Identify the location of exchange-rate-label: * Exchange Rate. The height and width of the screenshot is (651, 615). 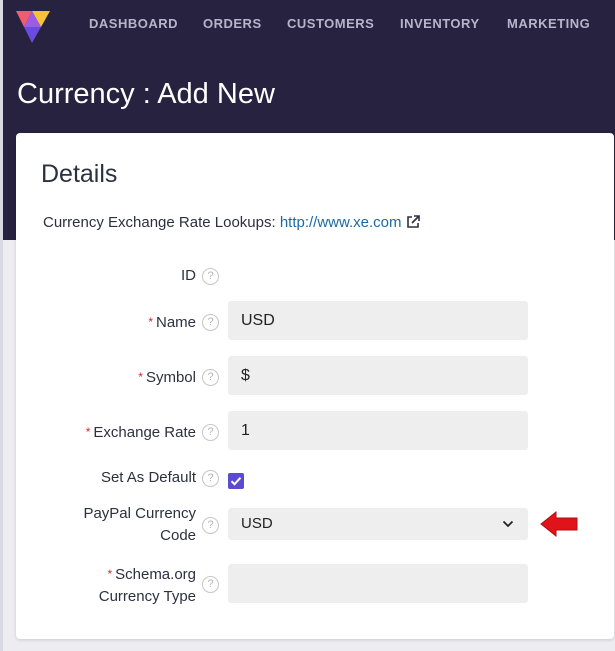
(140, 432).